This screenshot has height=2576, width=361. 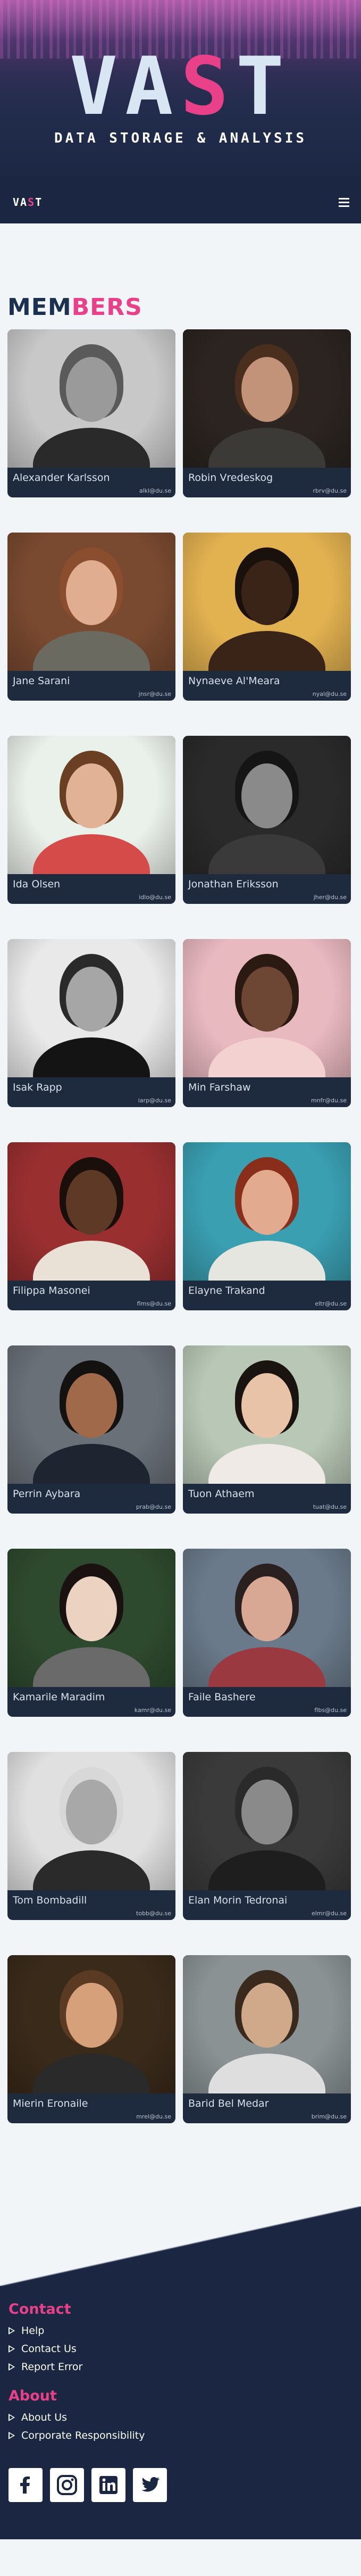 What do you see at coordinates (330, 694) in the screenshot?
I see `member-email: nyal@du.se` at bounding box center [330, 694].